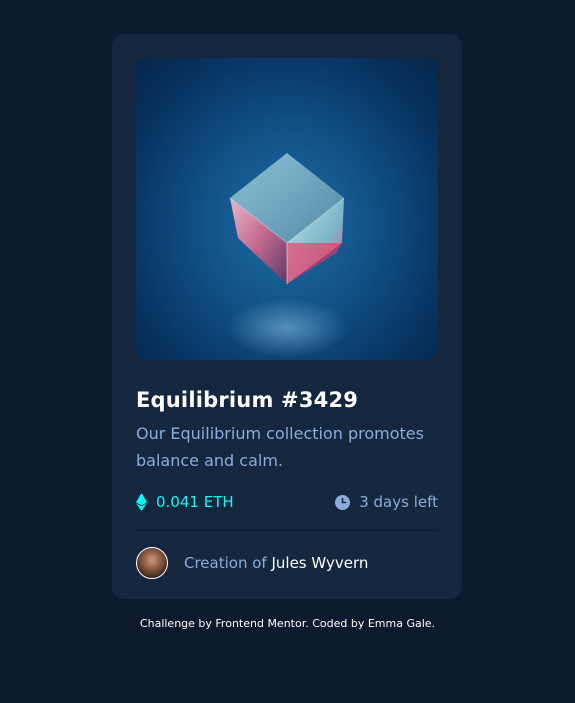 This screenshot has width=575, height=703. What do you see at coordinates (343, 502) in the screenshot?
I see `clock-icon` at bounding box center [343, 502].